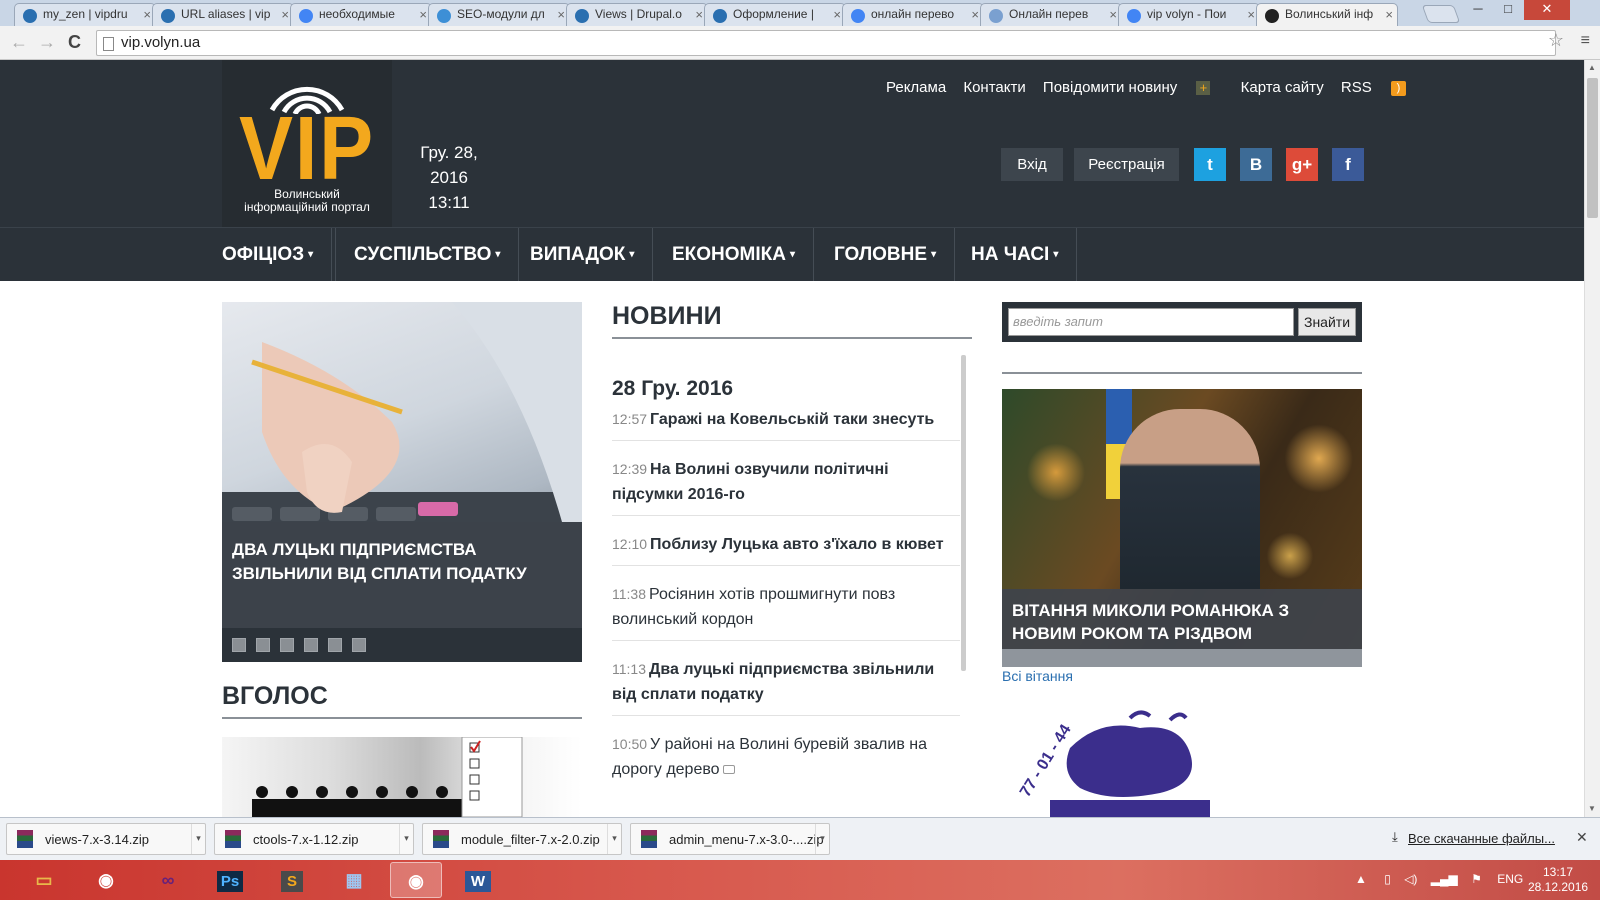 The width and height of the screenshot is (1600, 900). Describe the element at coordinates (1510, 879) in the screenshot. I see `language-indicator: ENG` at that location.